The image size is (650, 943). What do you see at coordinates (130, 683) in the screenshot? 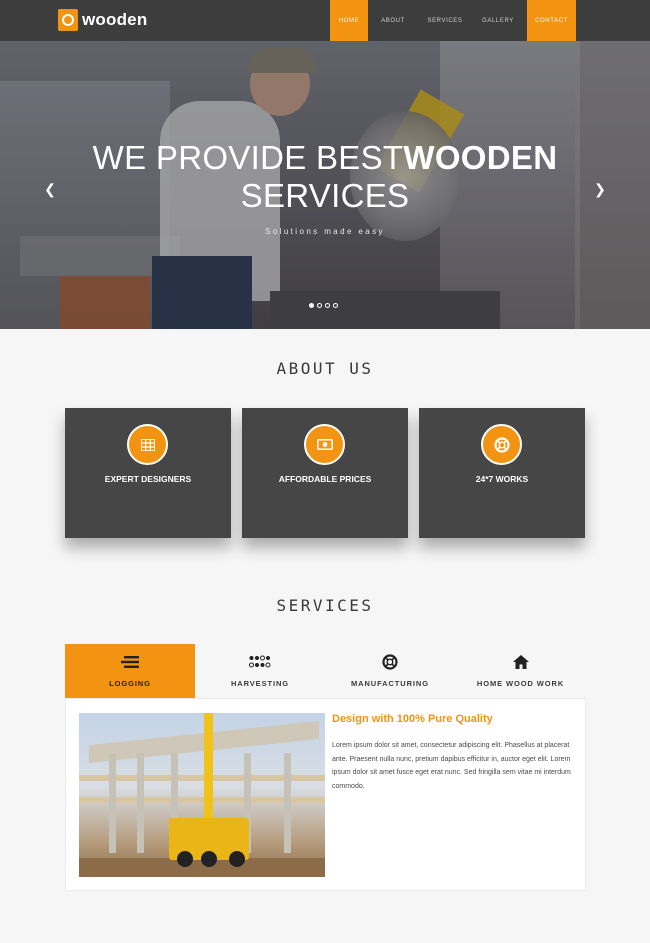
I see `tab-label: LOGGING` at bounding box center [130, 683].